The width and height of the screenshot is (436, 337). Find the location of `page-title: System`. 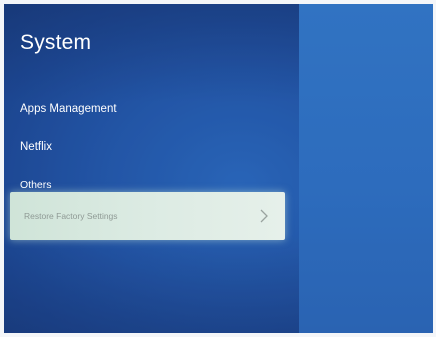

page-title: System is located at coordinates (56, 42).